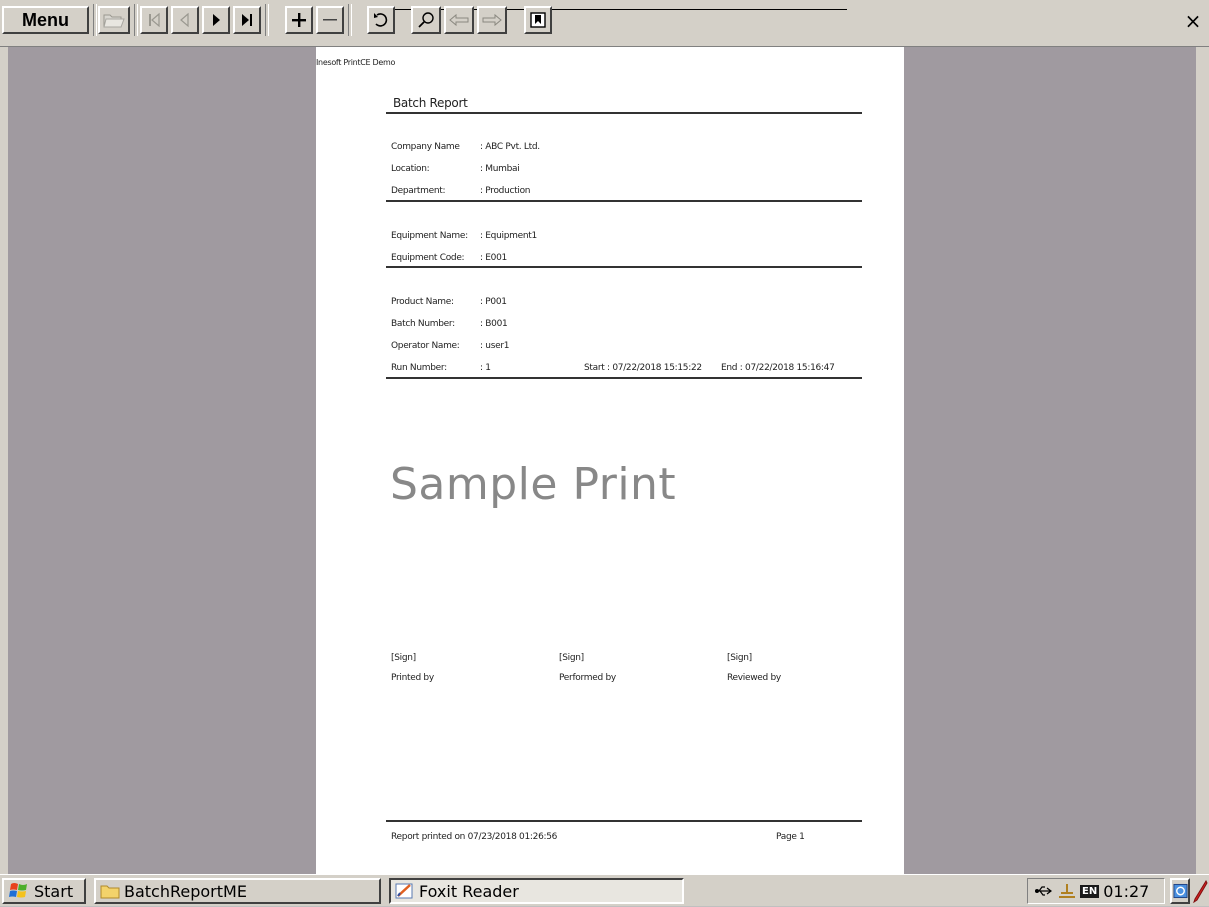 The height and width of the screenshot is (907, 1209). Describe the element at coordinates (469, 891) in the screenshot. I see `taskbar-item-label: Foxit Reader` at that location.